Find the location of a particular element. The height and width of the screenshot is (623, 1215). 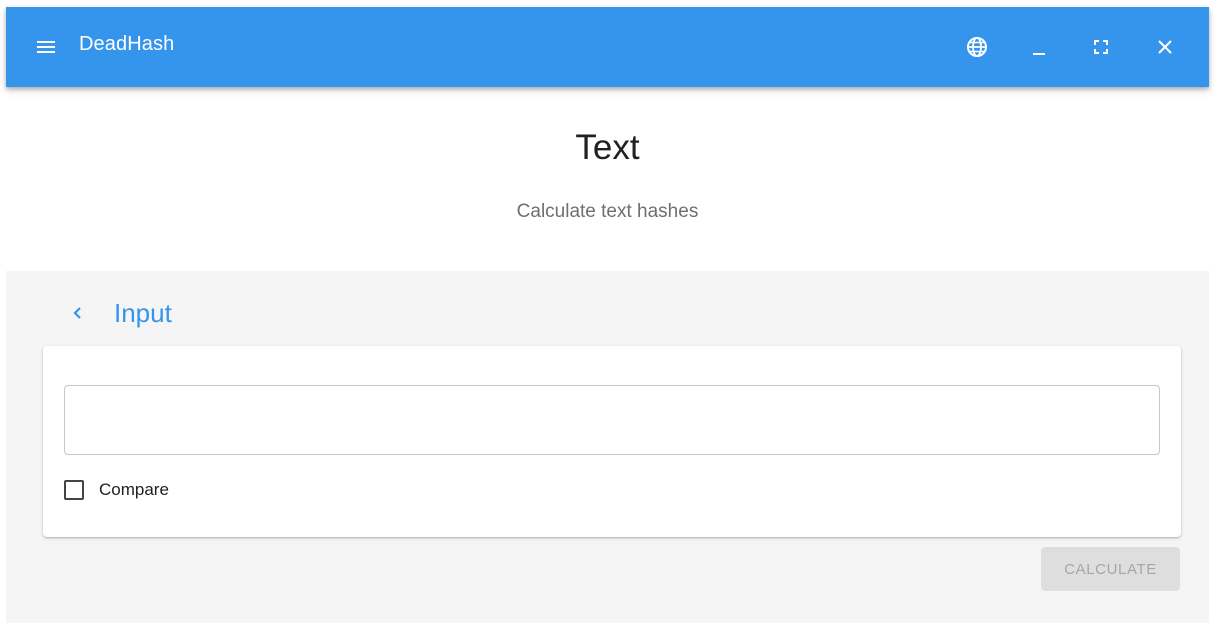

compare-checkbox-row: Compare is located at coordinates (116, 490).